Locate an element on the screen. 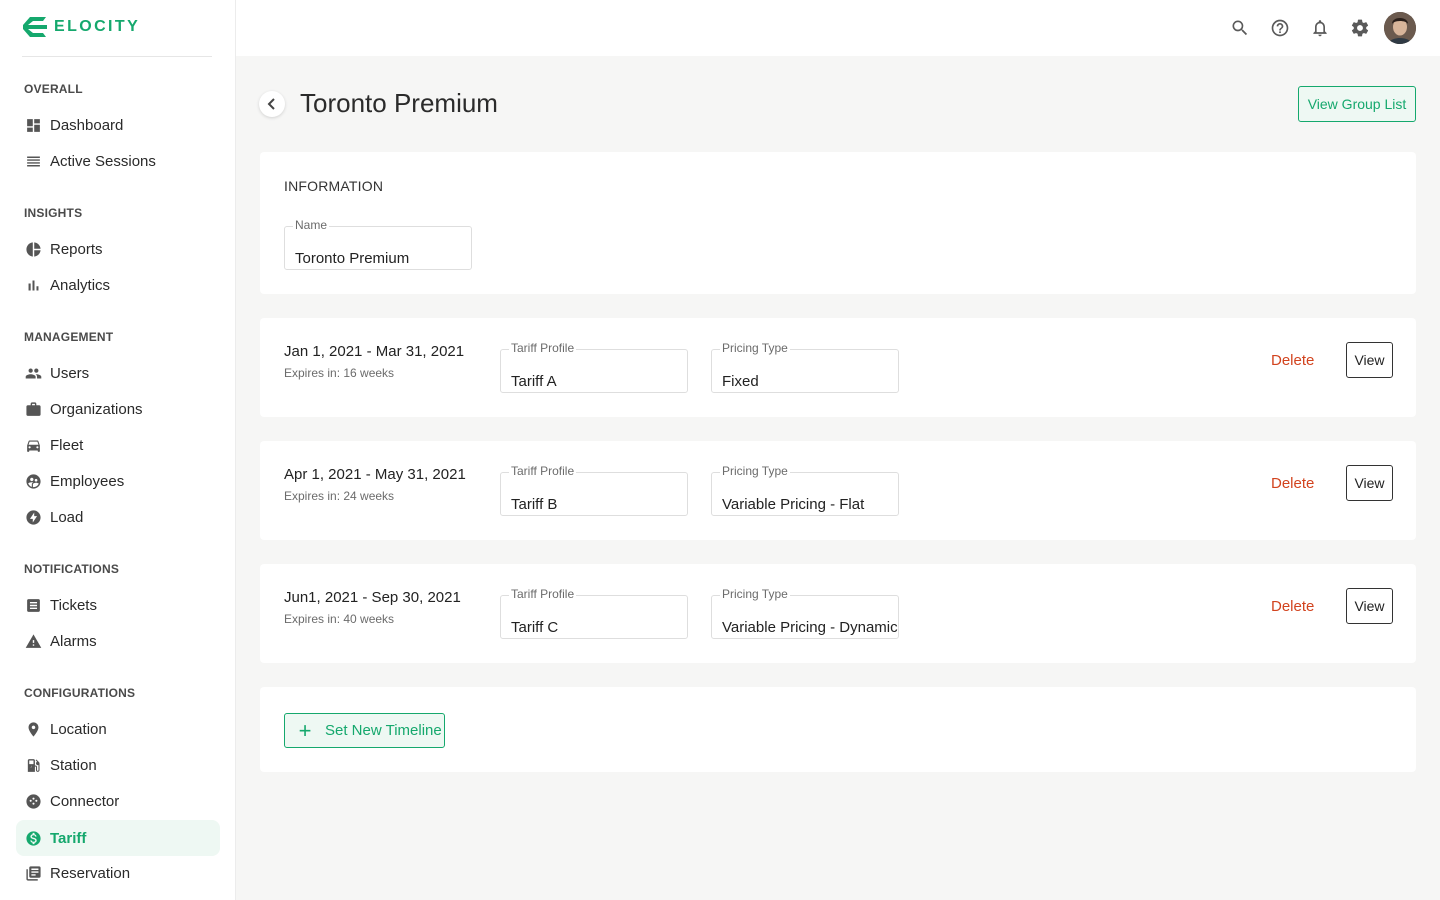  tariff-profile-value: Tariff A is located at coordinates (534, 381).